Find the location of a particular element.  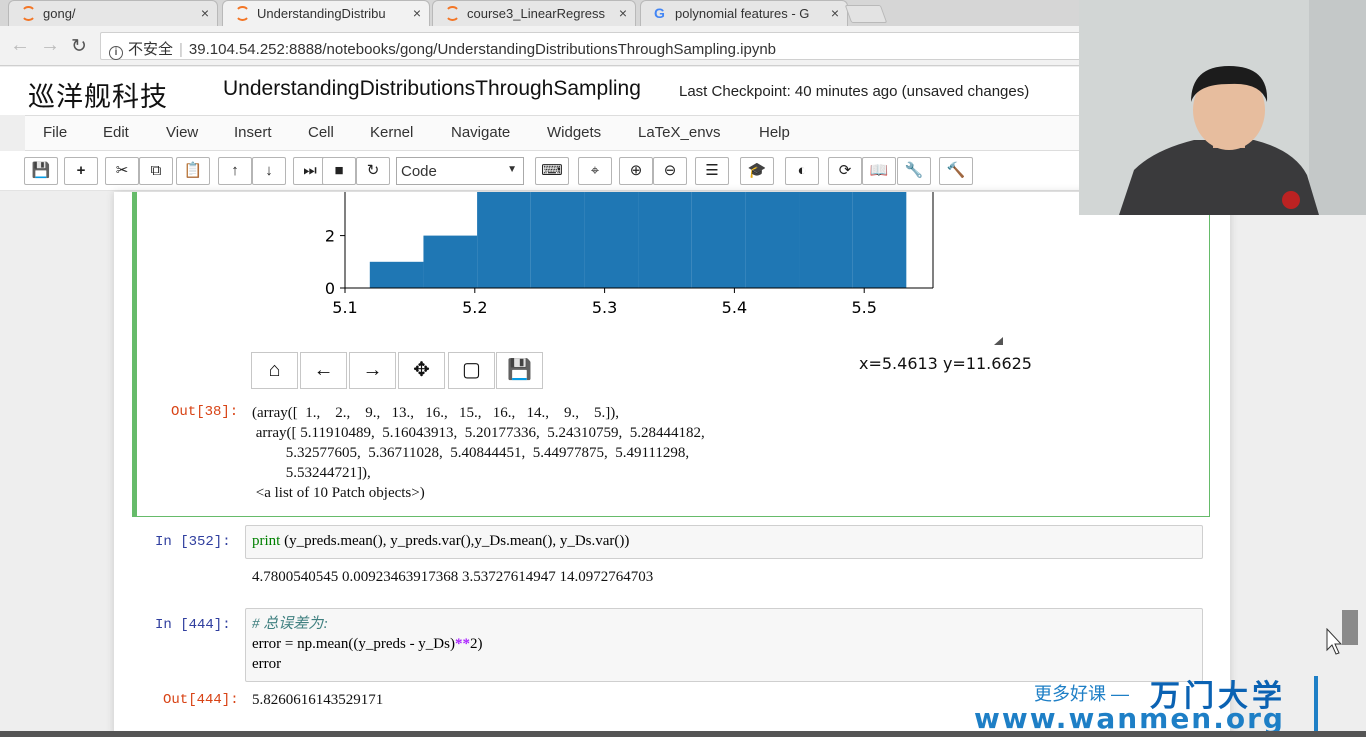

y-tick-label: 2 is located at coordinates (330, 236).